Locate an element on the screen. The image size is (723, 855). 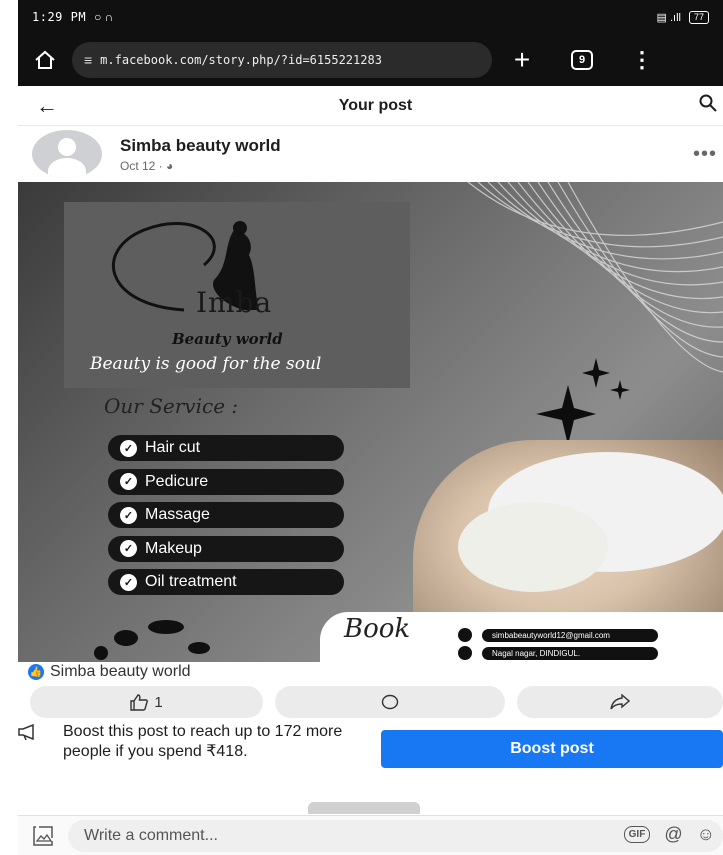
reaction-summary: 👍 Simba beauty world is located at coordinates (109, 672).